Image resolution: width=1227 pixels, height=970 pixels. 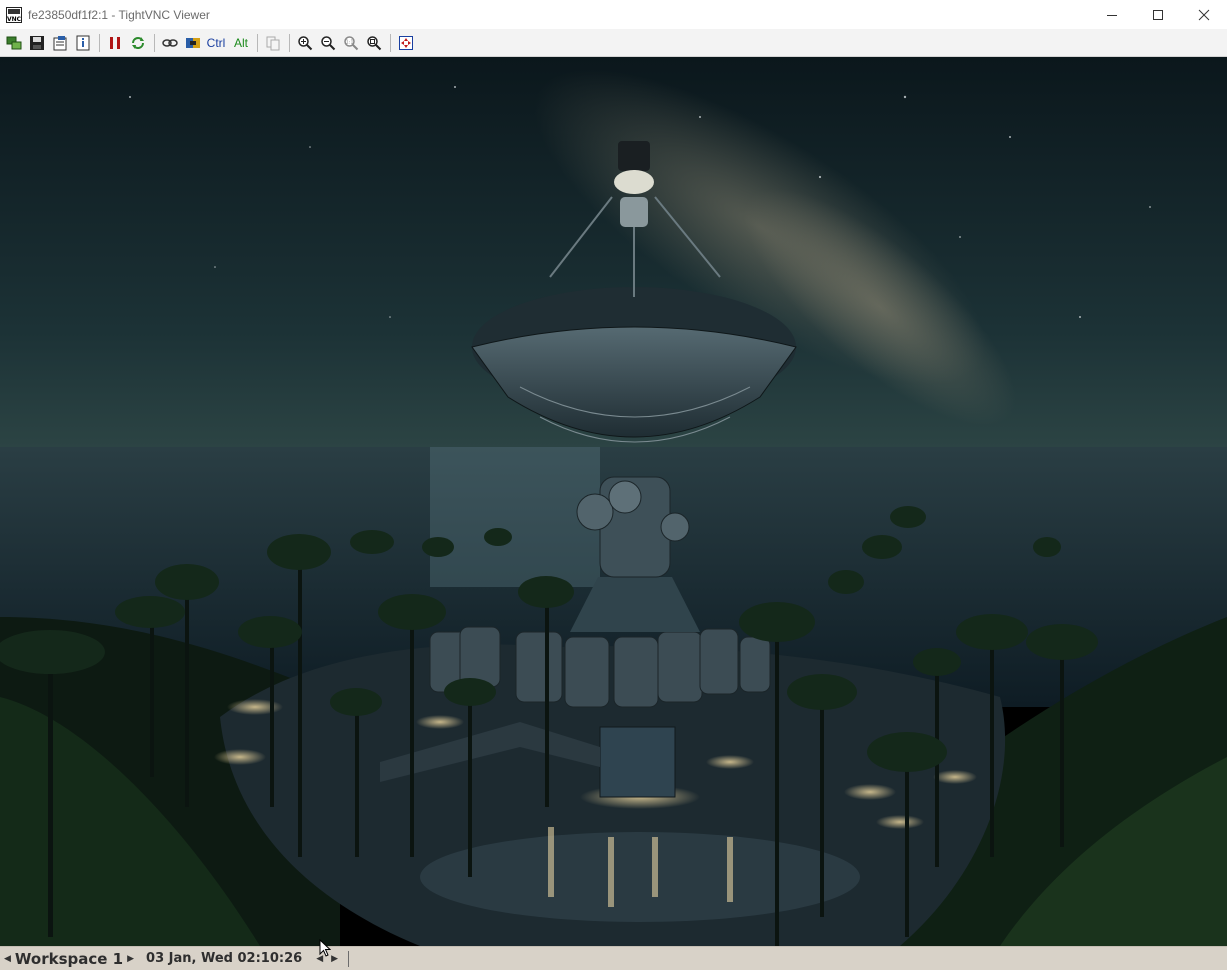 I want to click on options-icon, so click(x=60, y=42).